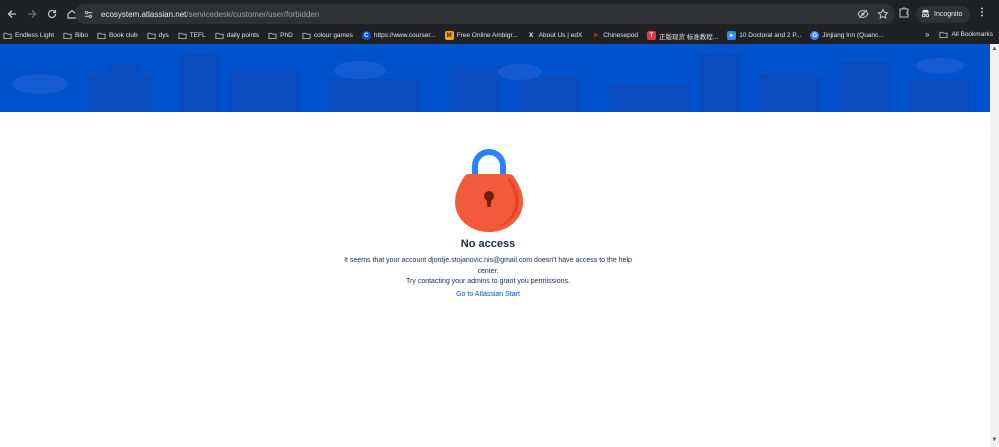 The image size is (999, 447). I want to click on back-icon, so click(12, 14).